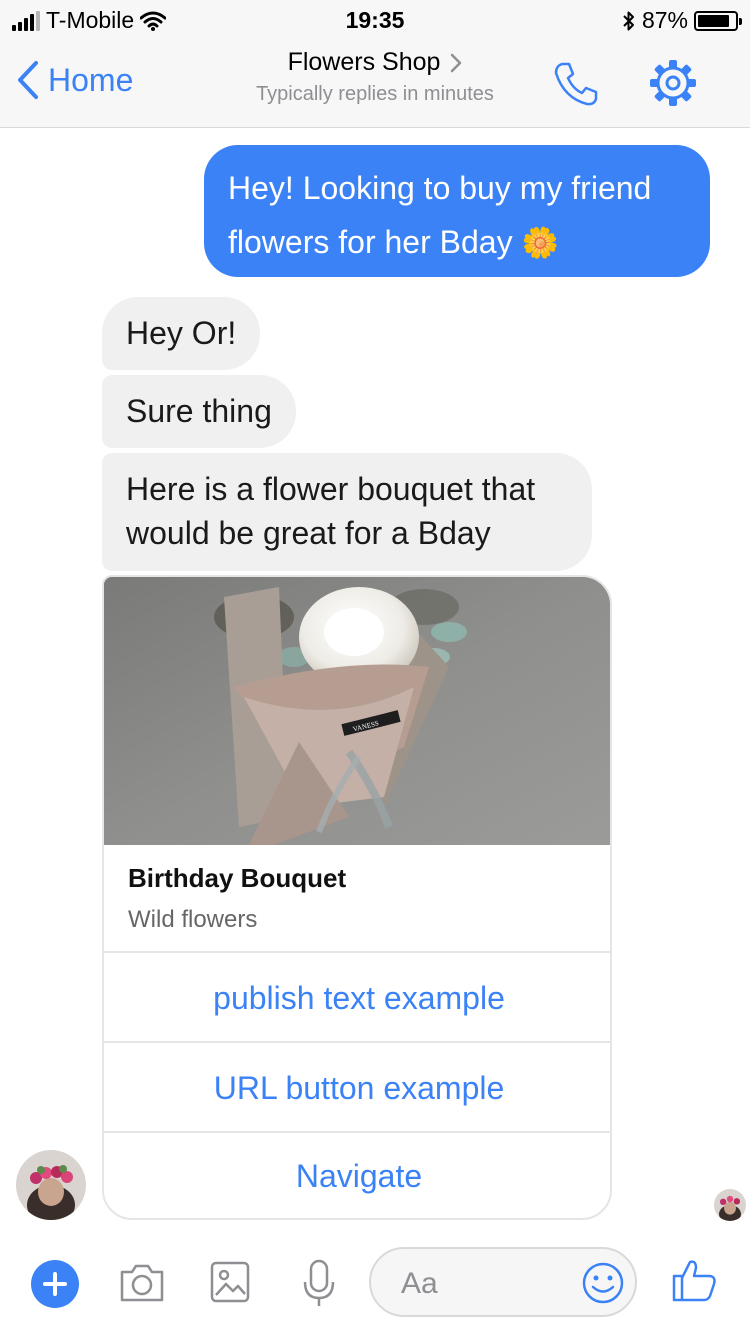 This screenshot has width=750, height=1334. I want to click on avatar, so click(51, 1185).